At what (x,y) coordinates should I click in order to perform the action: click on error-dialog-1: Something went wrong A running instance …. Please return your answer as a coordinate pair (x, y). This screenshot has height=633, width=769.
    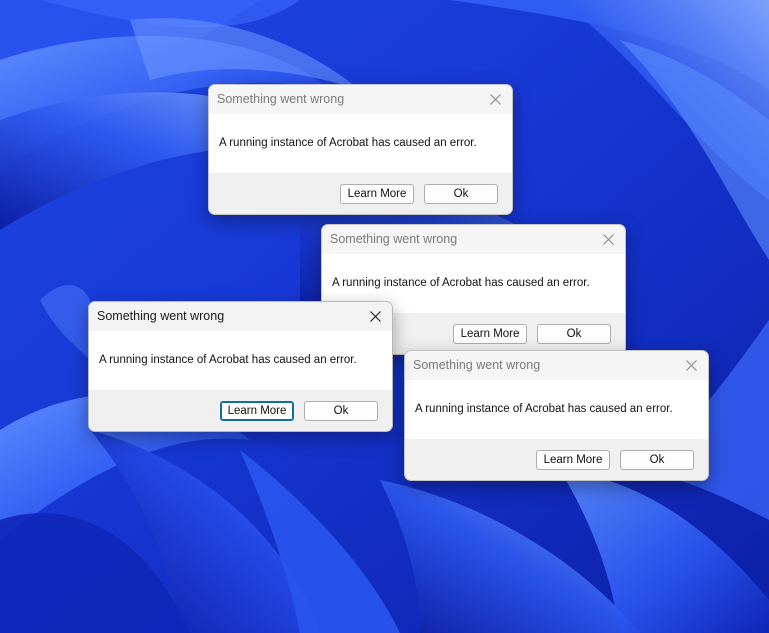
    Looking at the image, I should click on (360, 149).